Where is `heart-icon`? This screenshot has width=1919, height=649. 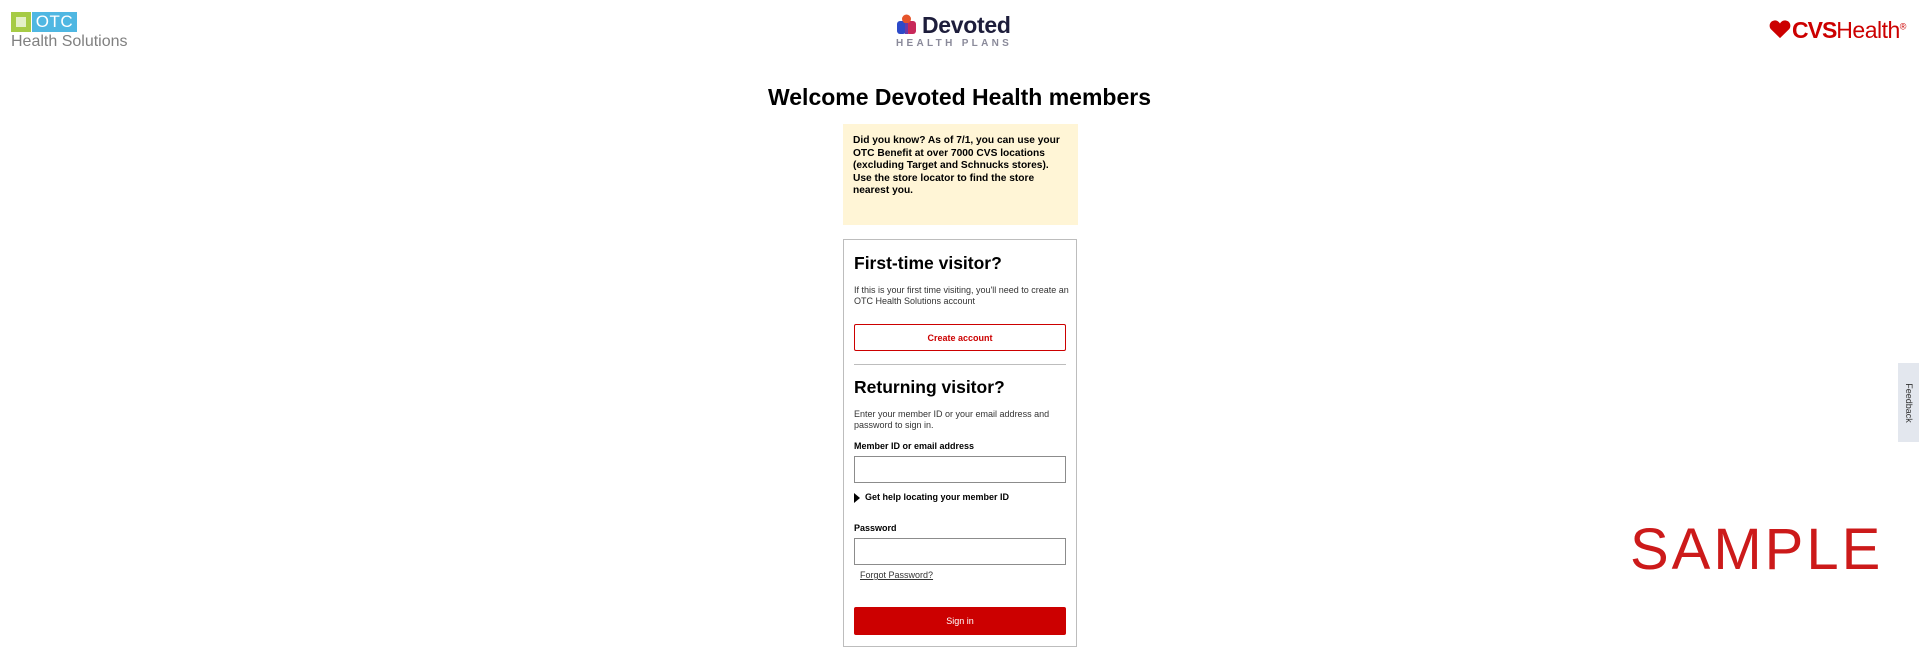
heart-icon is located at coordinates (1780, 29).